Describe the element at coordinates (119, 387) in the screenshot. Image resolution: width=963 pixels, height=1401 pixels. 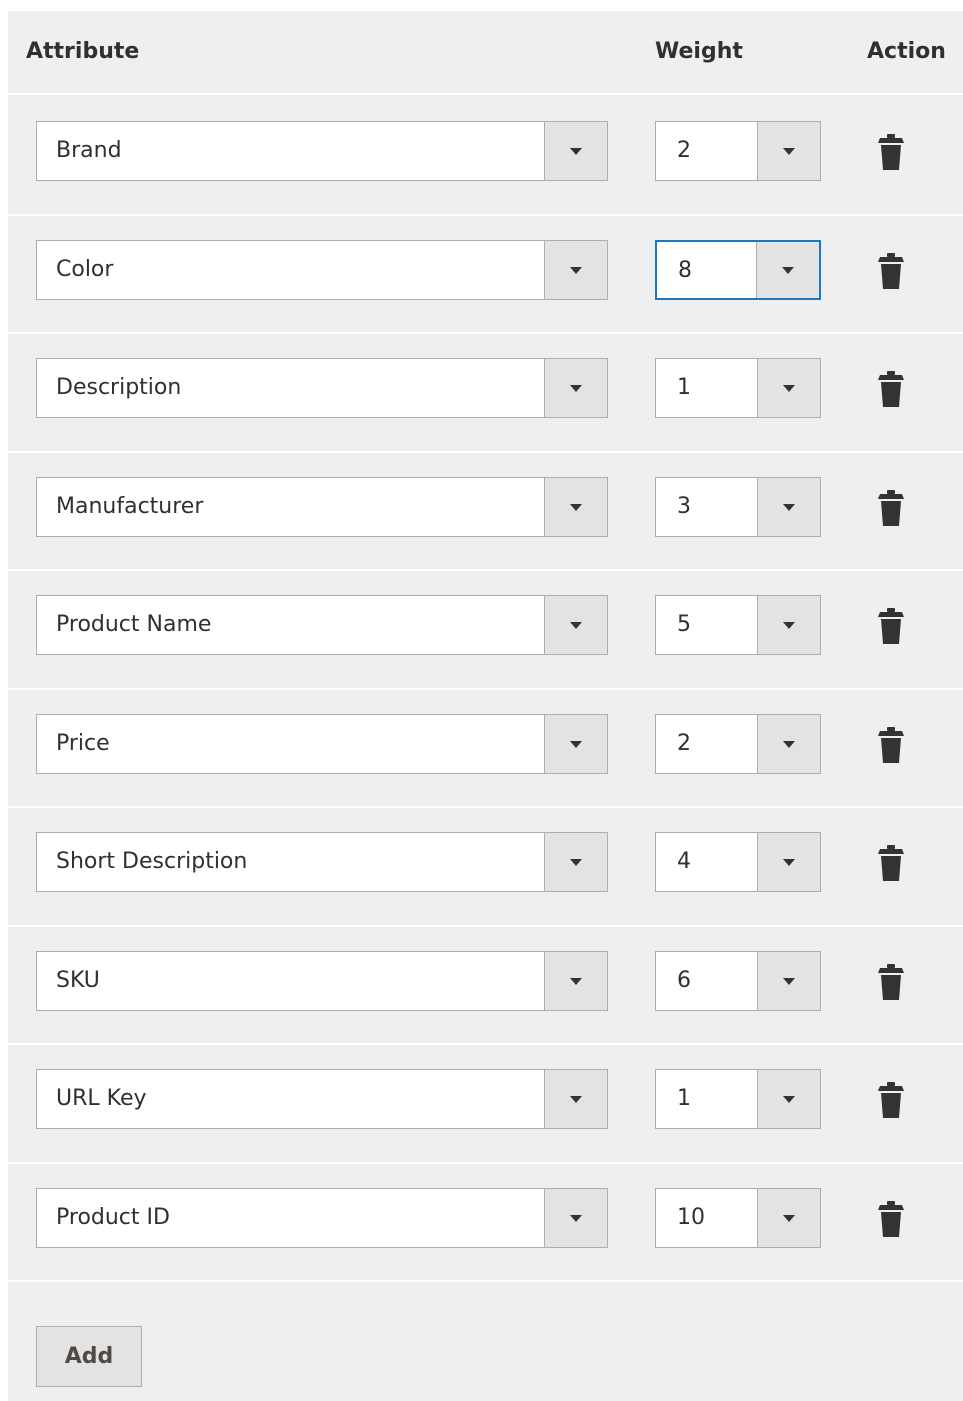
I see `attribute-select-value: Description` at that location.